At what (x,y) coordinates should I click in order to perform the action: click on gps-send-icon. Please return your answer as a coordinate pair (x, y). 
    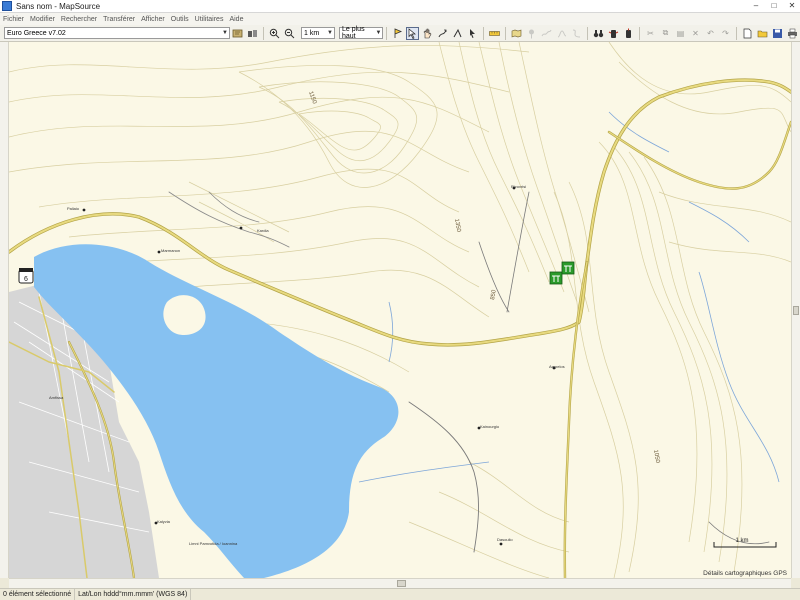
    Looking at the image, I should click on (628, 33).